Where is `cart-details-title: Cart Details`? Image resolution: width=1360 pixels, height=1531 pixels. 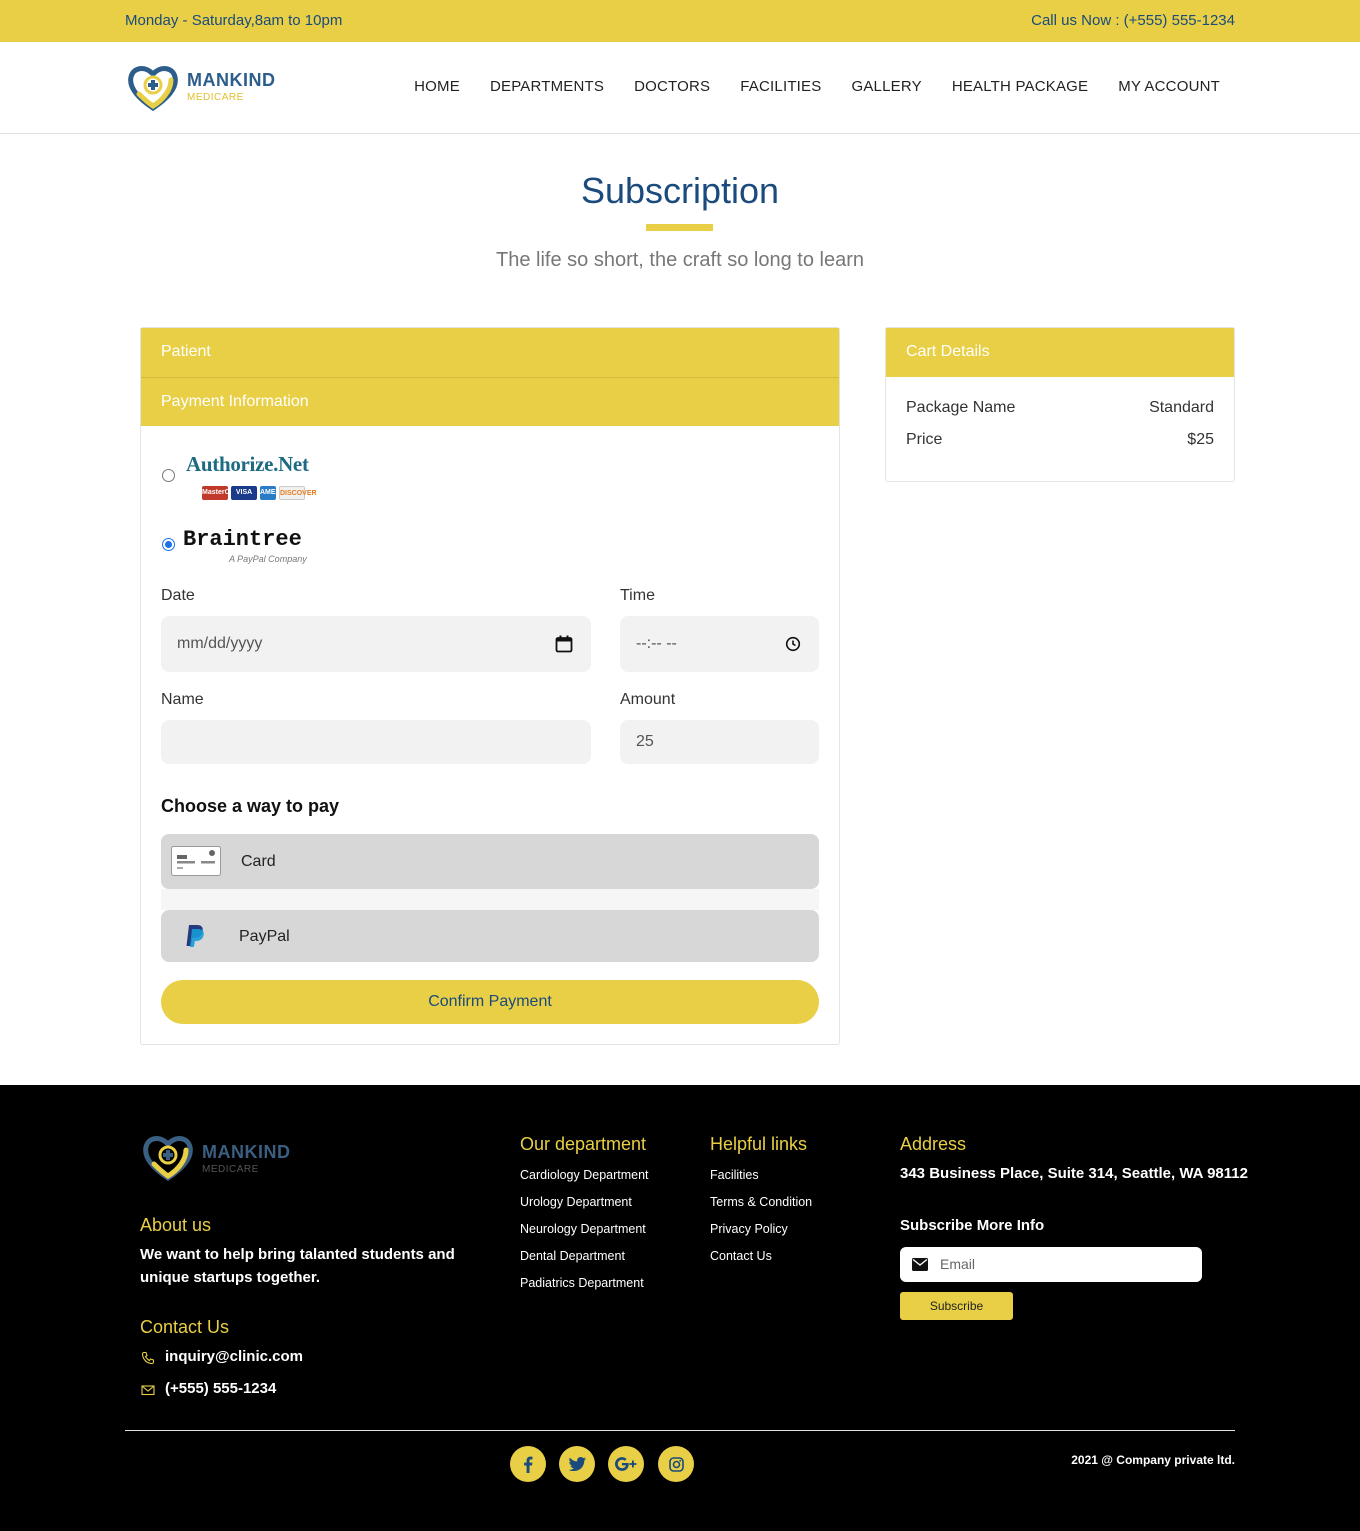 cart-details-title: Cart Details is located at coordinates (1060, 352).